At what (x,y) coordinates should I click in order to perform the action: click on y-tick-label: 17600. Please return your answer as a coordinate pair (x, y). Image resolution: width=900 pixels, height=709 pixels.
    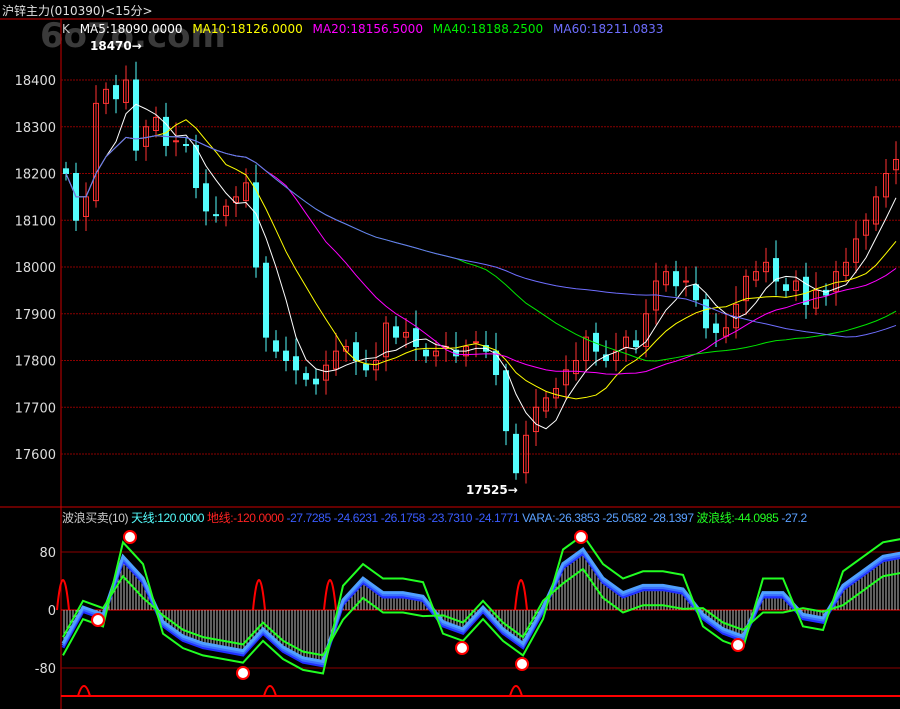
    Looking at the image, I should click on (35, 455).